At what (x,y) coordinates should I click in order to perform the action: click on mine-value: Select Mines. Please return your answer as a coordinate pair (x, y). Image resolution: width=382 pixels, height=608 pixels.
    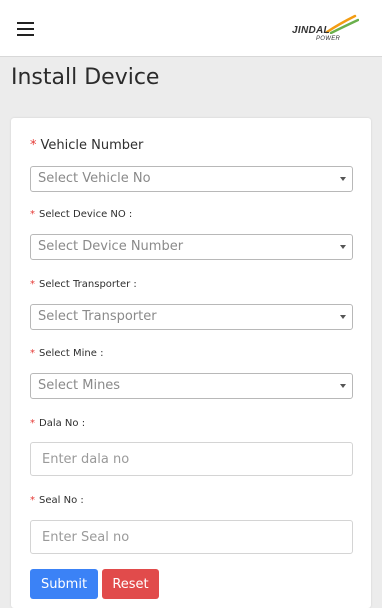
    Looking at the image, I should click on (79, 385).